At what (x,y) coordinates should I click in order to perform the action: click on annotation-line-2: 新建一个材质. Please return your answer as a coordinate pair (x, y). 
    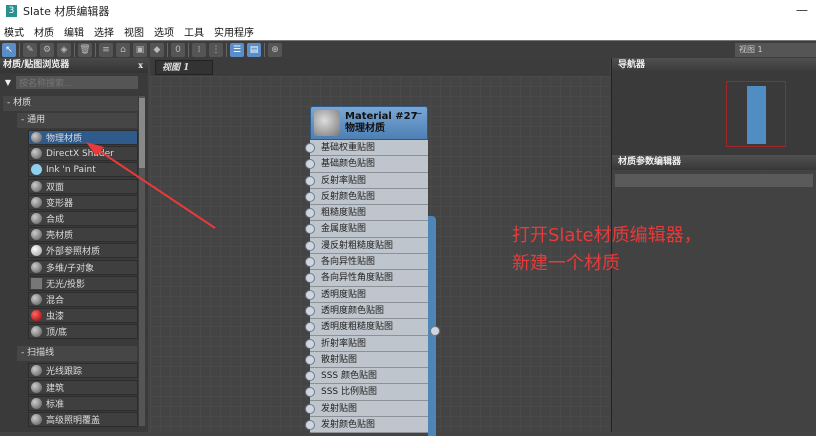
    Looking at the image, I should click on (566, 263).